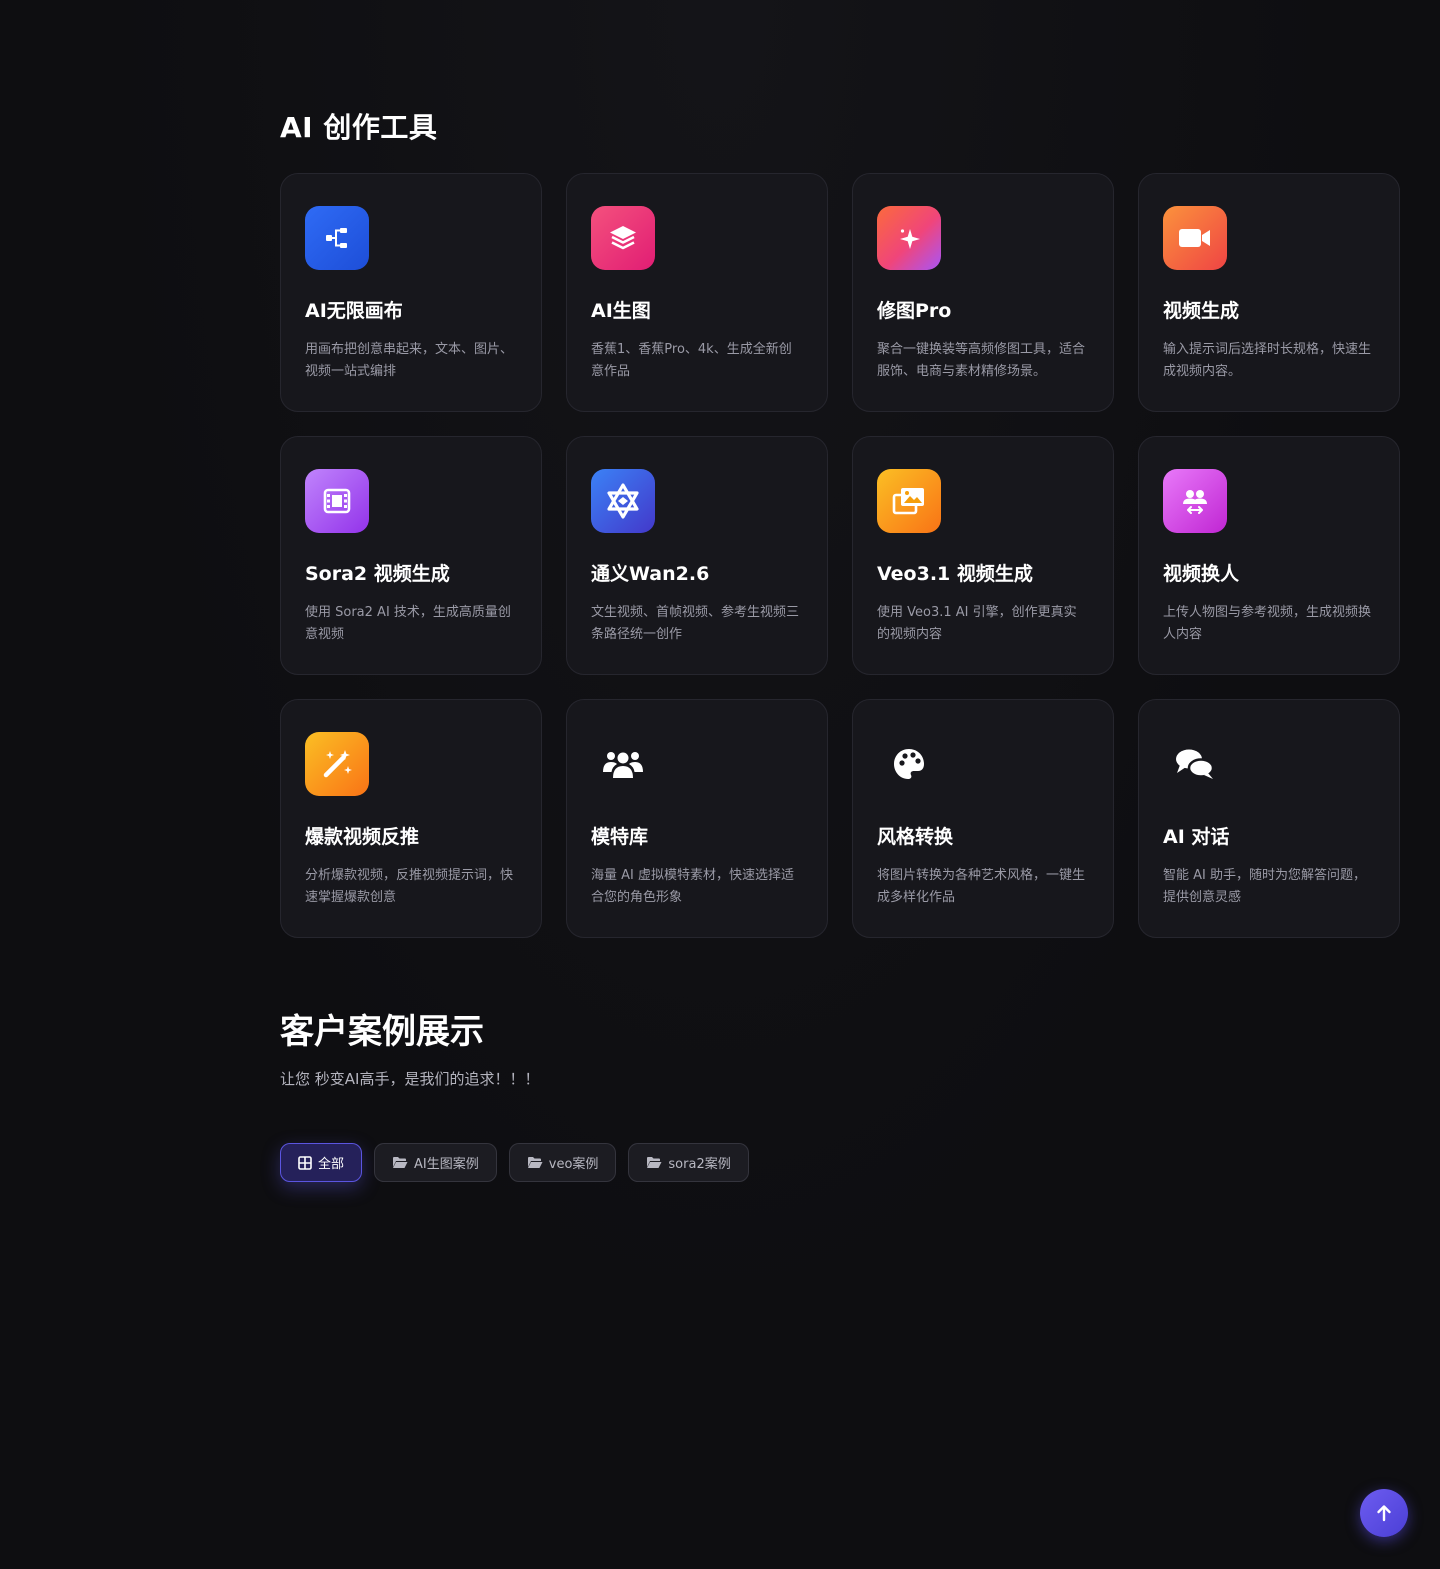  I want to click on cases-section-title: 客户案例展示, so click(382, 1032).